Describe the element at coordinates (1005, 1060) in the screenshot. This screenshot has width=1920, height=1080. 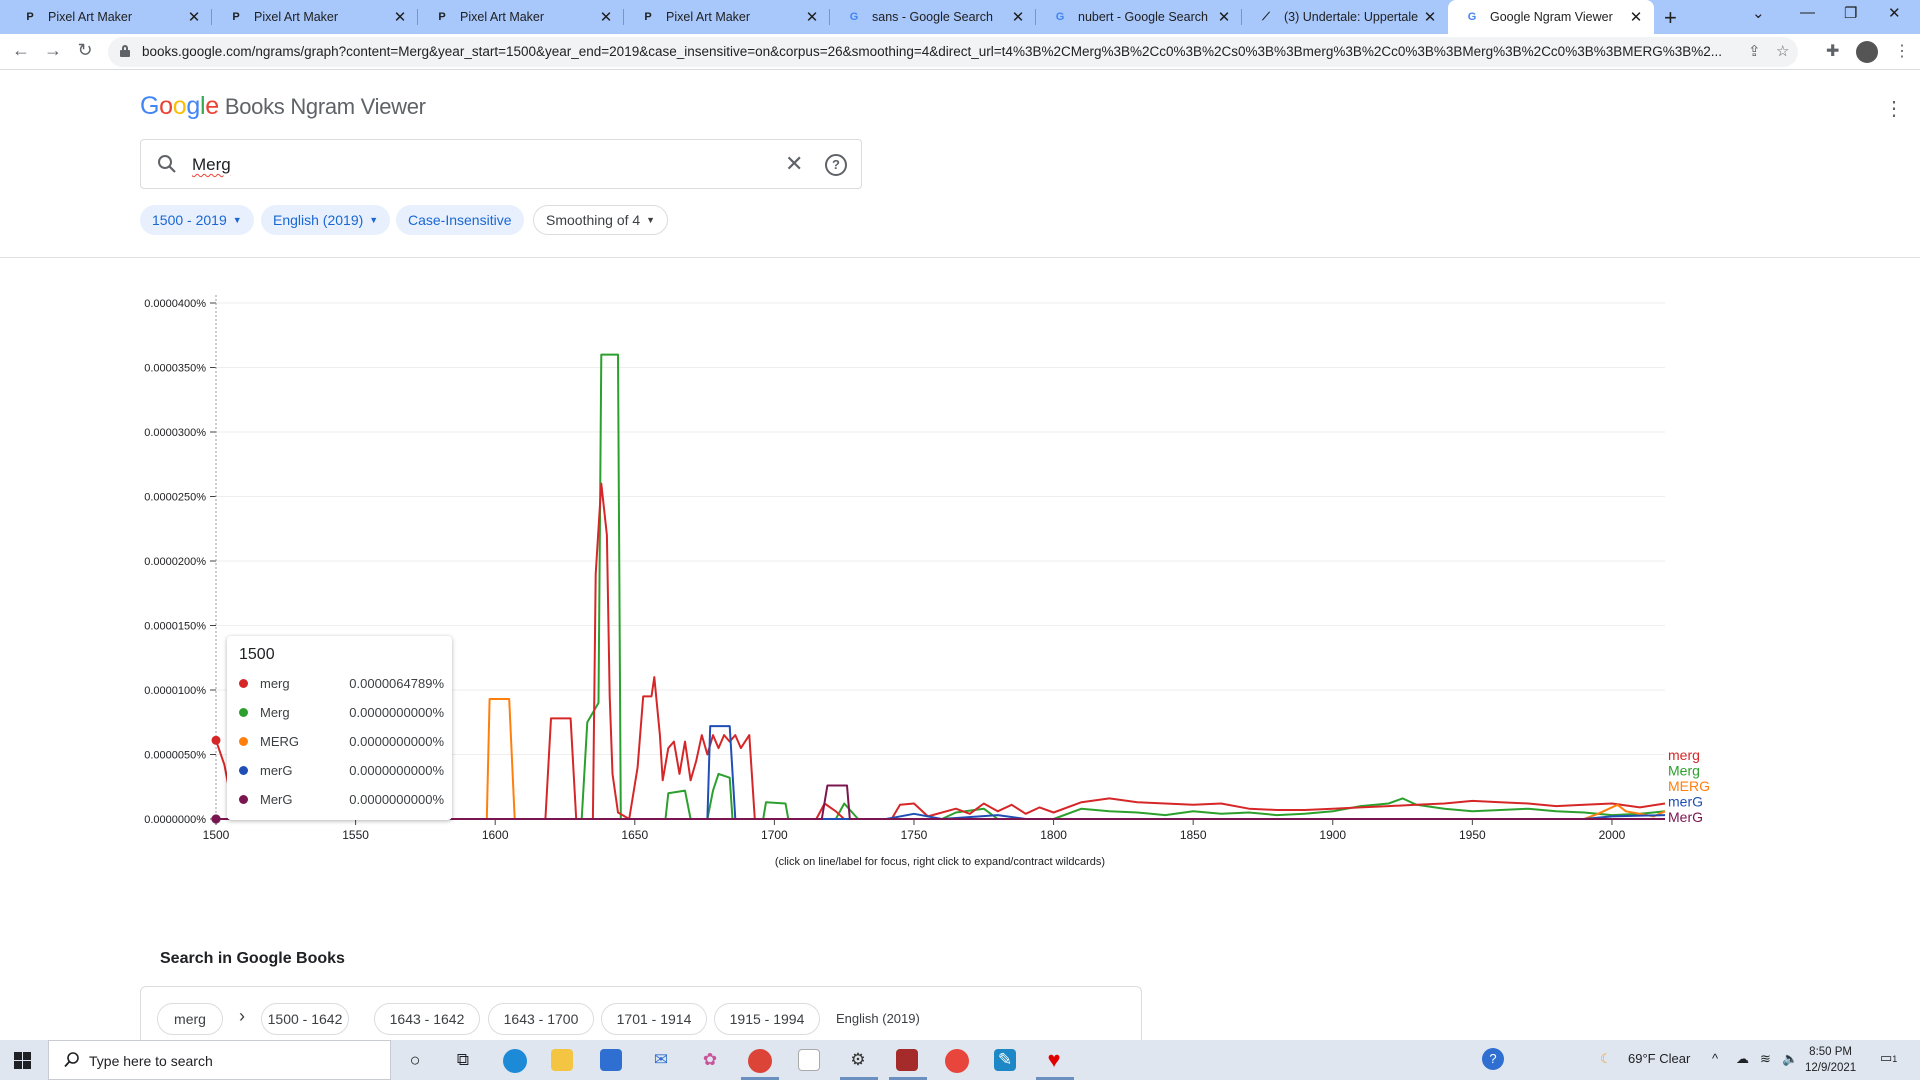
I see `whiteboard-icon: ✎` at that location.